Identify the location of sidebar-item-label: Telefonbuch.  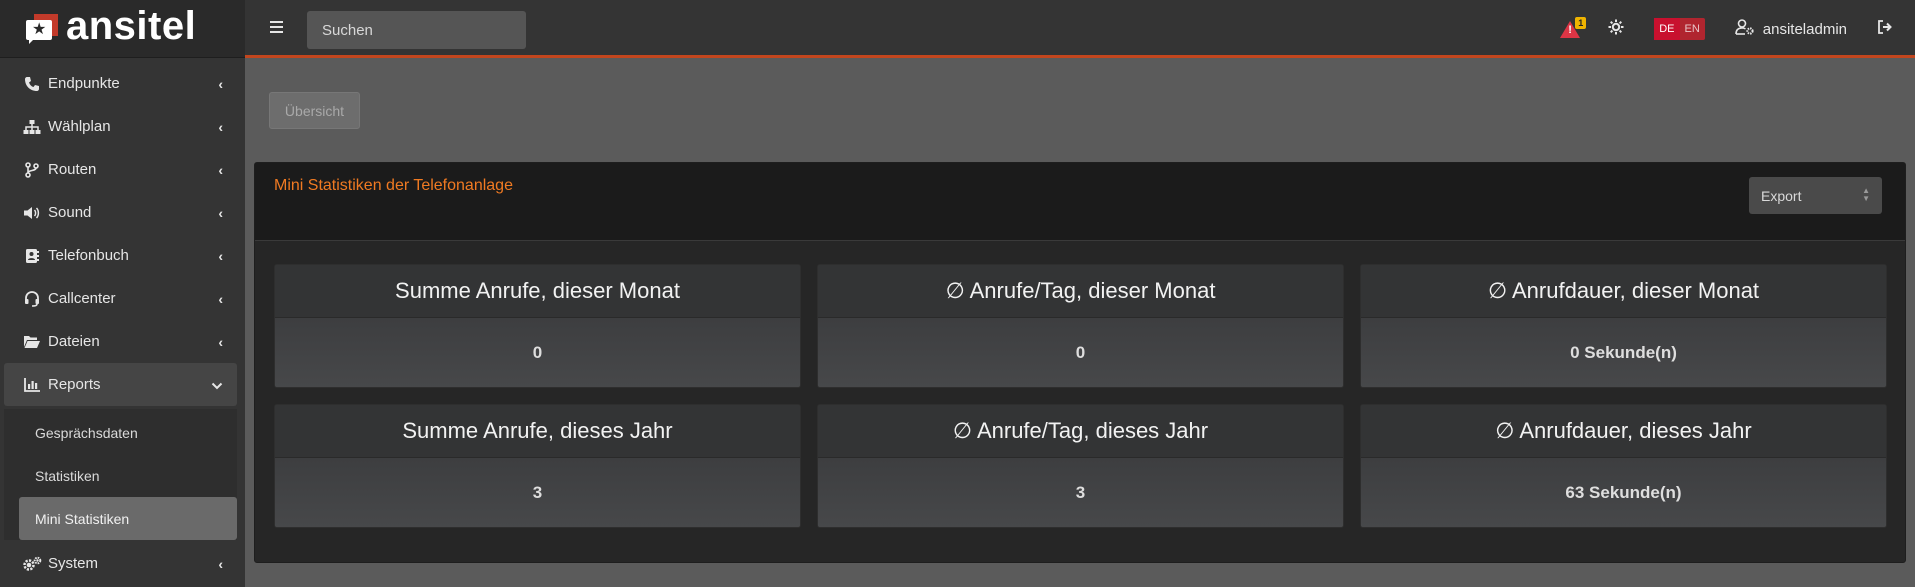
(88, 255).